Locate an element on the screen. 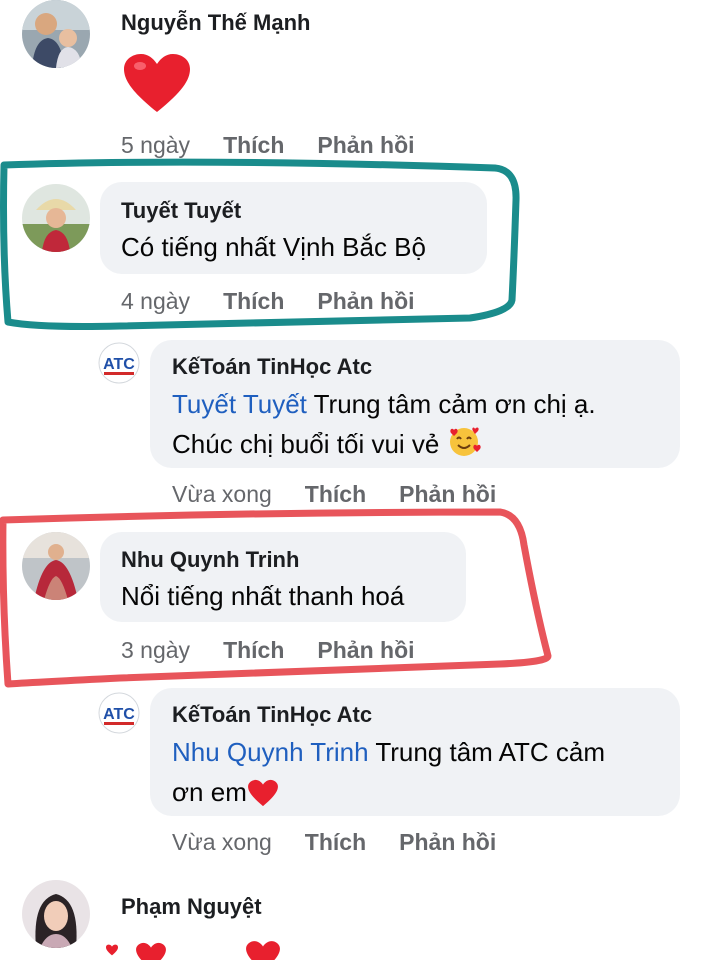 This screenshot has height=960, width=701. comment-actions: 3 ngày Thích Phản hồi is located at coordinates (268, 650).